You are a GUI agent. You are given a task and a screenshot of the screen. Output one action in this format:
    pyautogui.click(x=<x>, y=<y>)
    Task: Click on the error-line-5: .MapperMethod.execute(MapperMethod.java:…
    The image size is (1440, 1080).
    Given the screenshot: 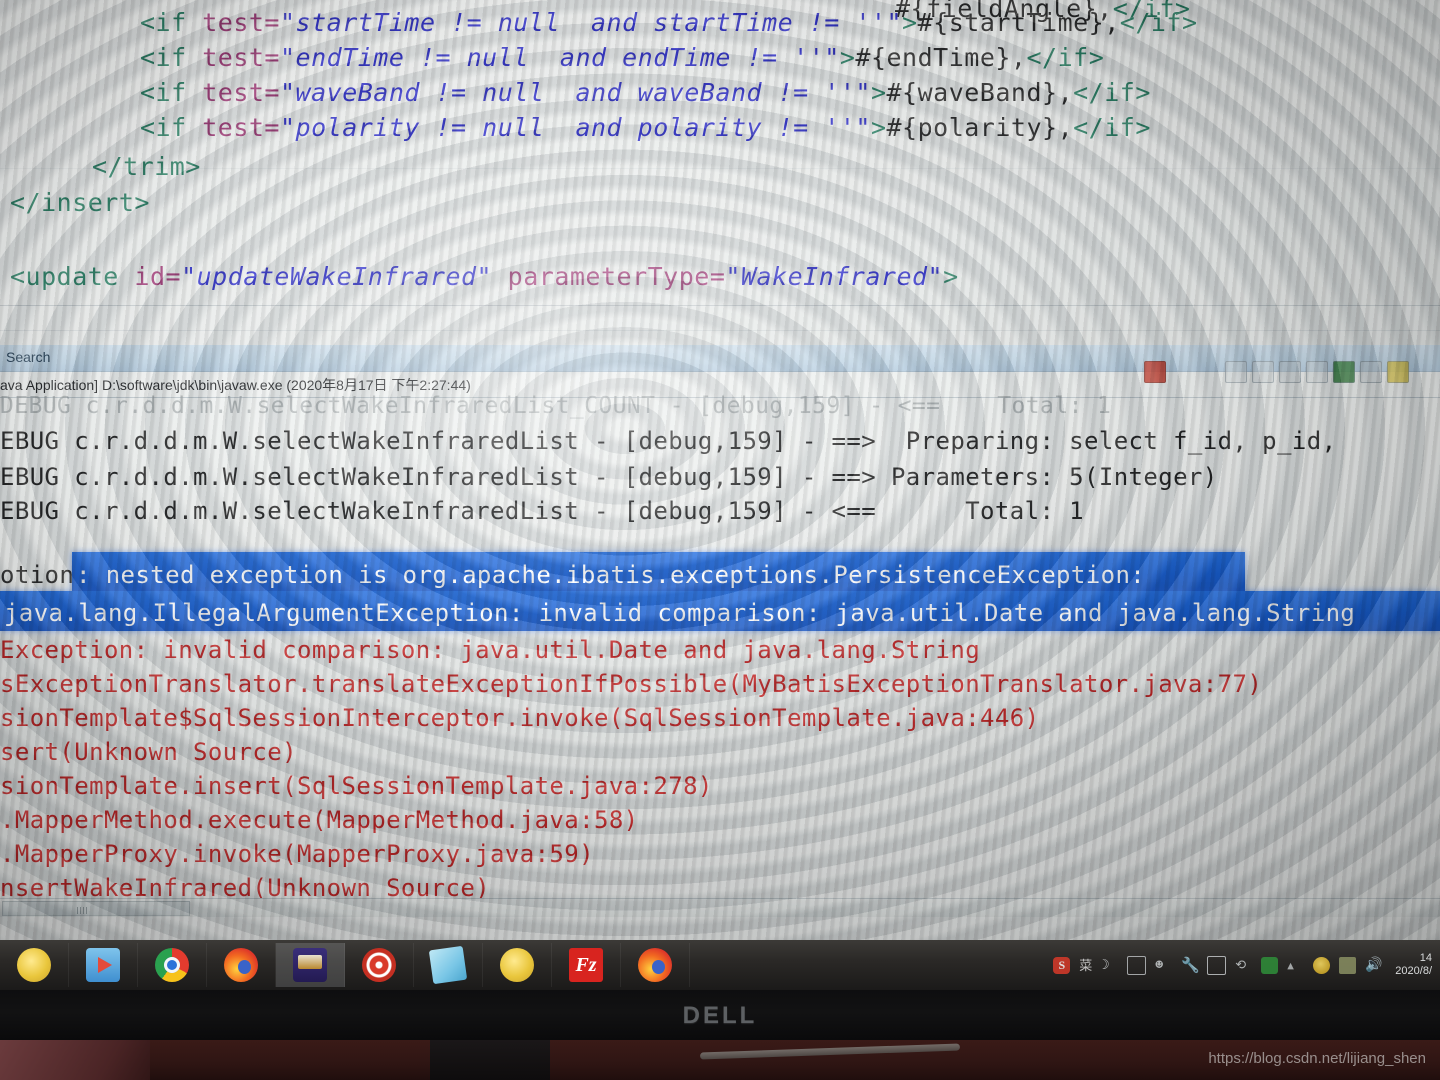 What is the action you would take?
    pyautogui.click(x=319, y=820)
    